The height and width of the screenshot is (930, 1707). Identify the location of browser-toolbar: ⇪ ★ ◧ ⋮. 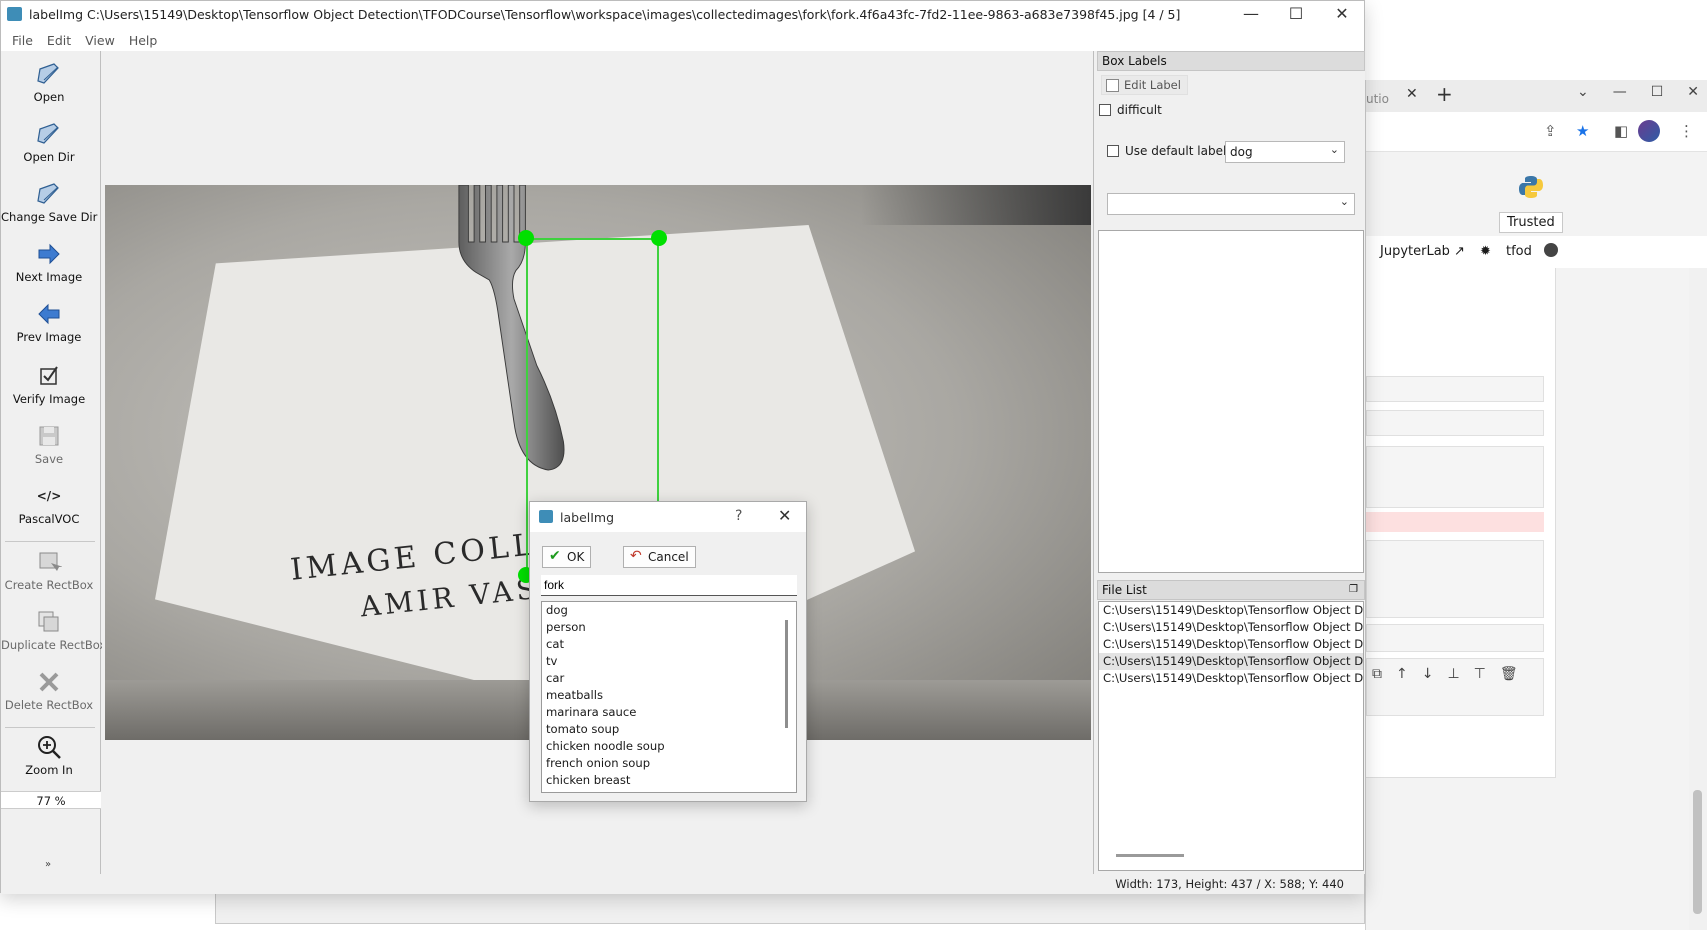
(1536, 132).